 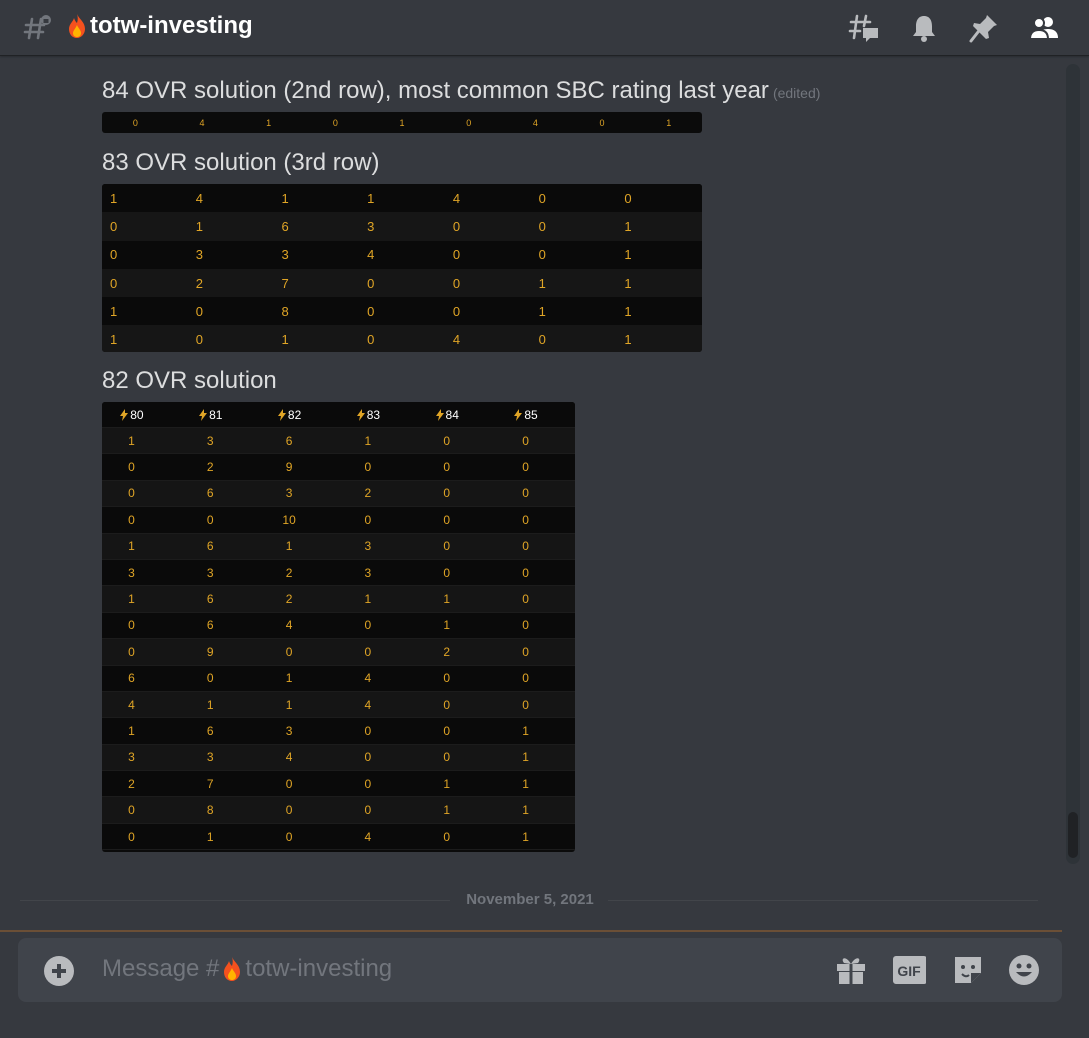 What do you see at coordinates (377, 415) in the screenshot?
I see `table-header-cell: 83` at bounding box center [377, 415].